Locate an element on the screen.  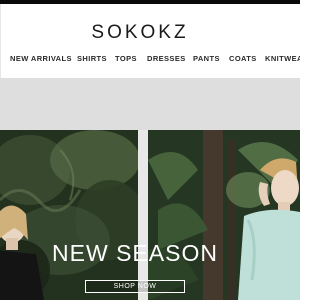
nav-item-shirts: SHIRTS is located at coordinates (92, 58).